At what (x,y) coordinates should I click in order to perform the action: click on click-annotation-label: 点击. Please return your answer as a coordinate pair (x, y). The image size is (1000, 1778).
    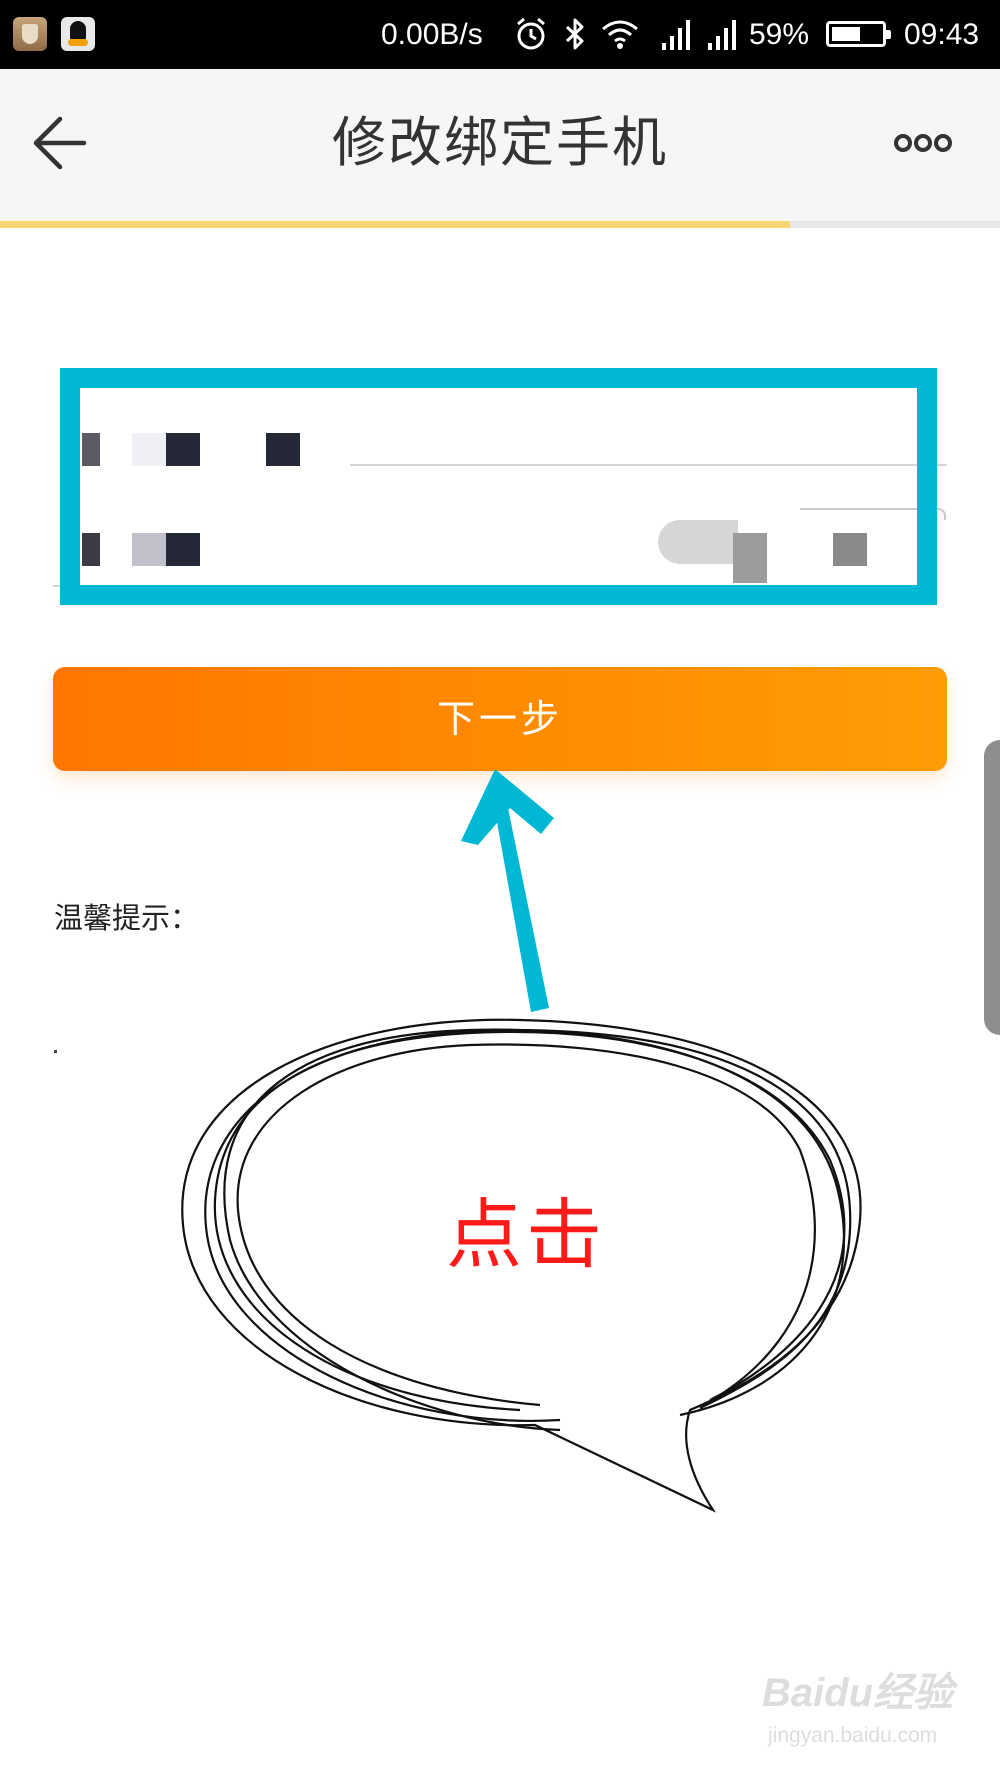
    Looking at the image, I should click on (526, 1234).